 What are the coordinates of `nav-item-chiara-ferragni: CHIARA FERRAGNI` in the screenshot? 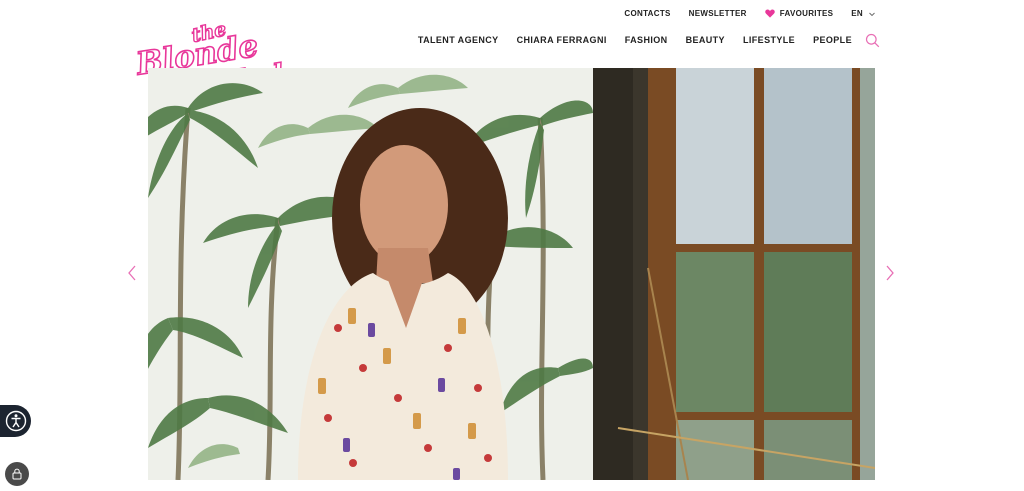 It's located at (562, 40).